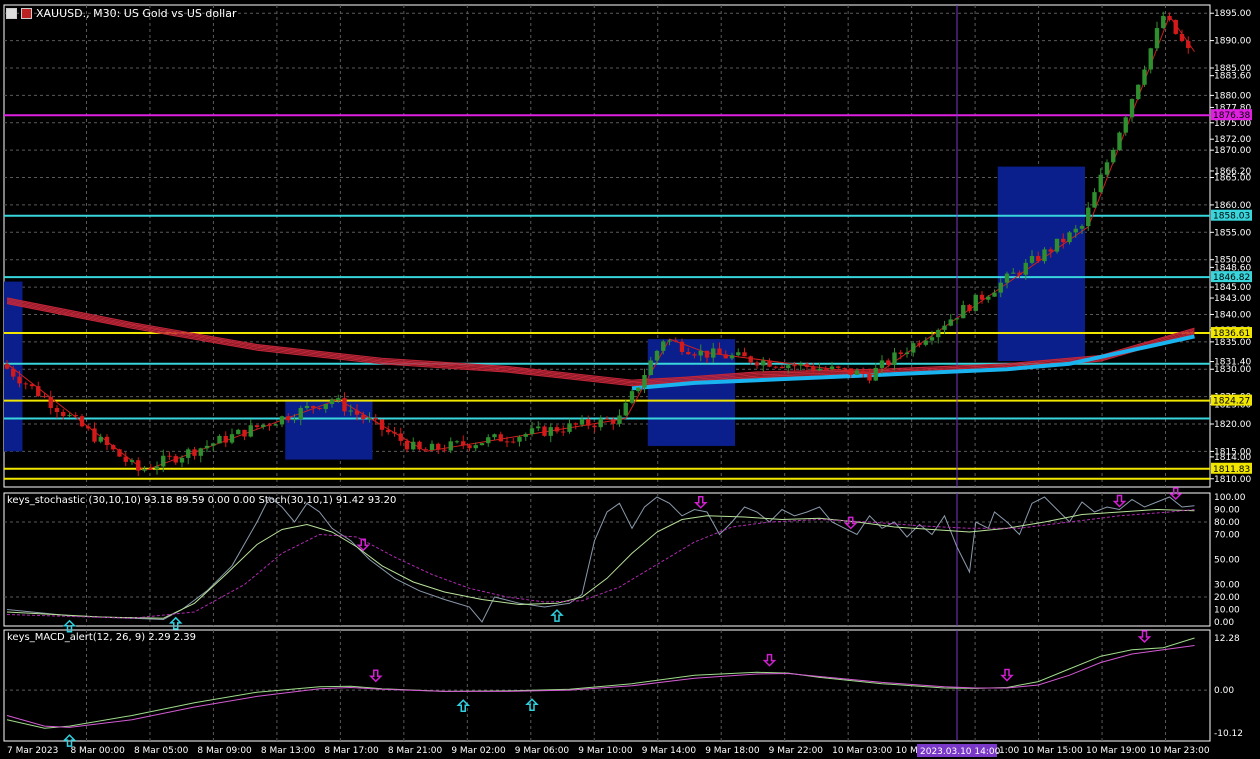 Image resolution: width=1260 pixels, height=759 pixels. Describe the element at coordinates (1116, 751) in the screenshot. I see `time-axis-label: 10 Mar 19:00` at that location.